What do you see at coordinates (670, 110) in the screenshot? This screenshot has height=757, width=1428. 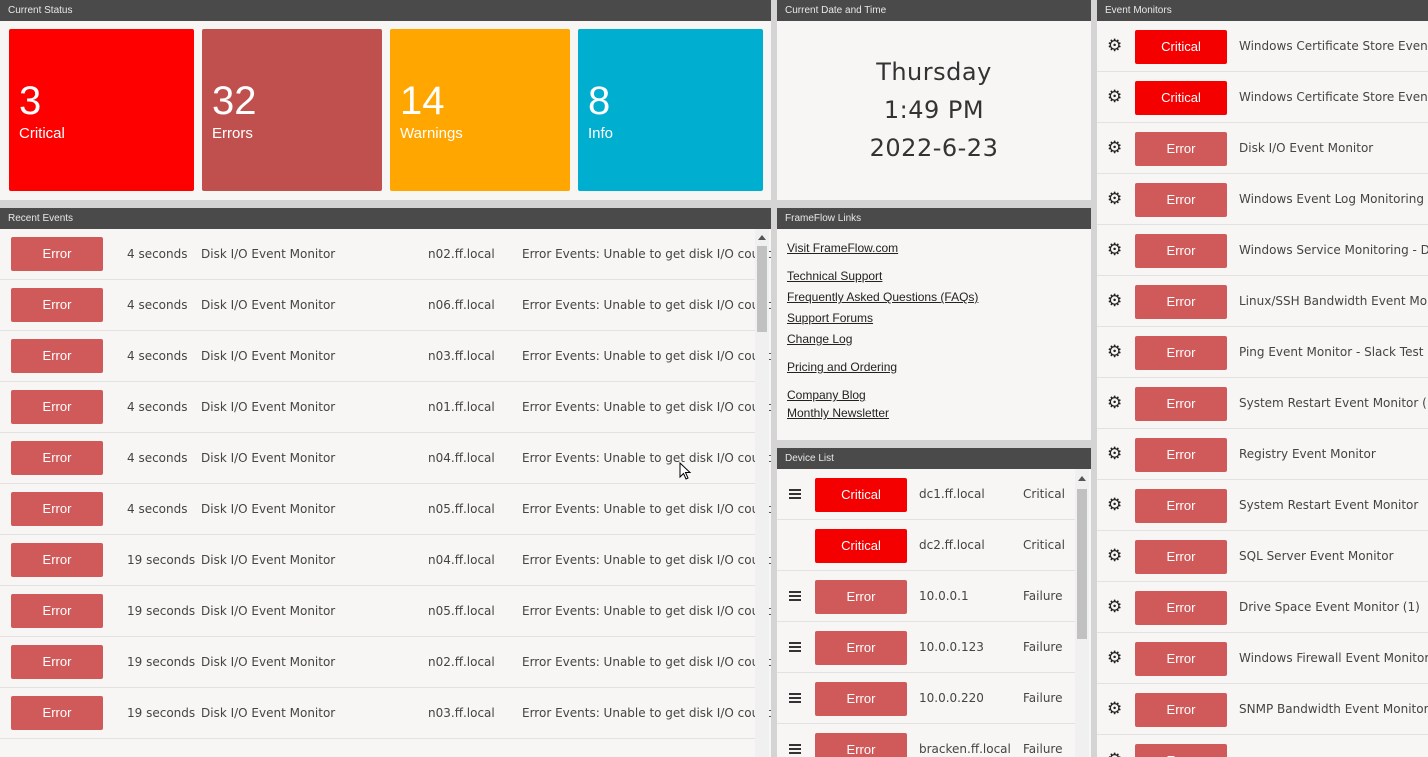 I see `status-tile-info: 8 Info` at bounding box center [670, 110].